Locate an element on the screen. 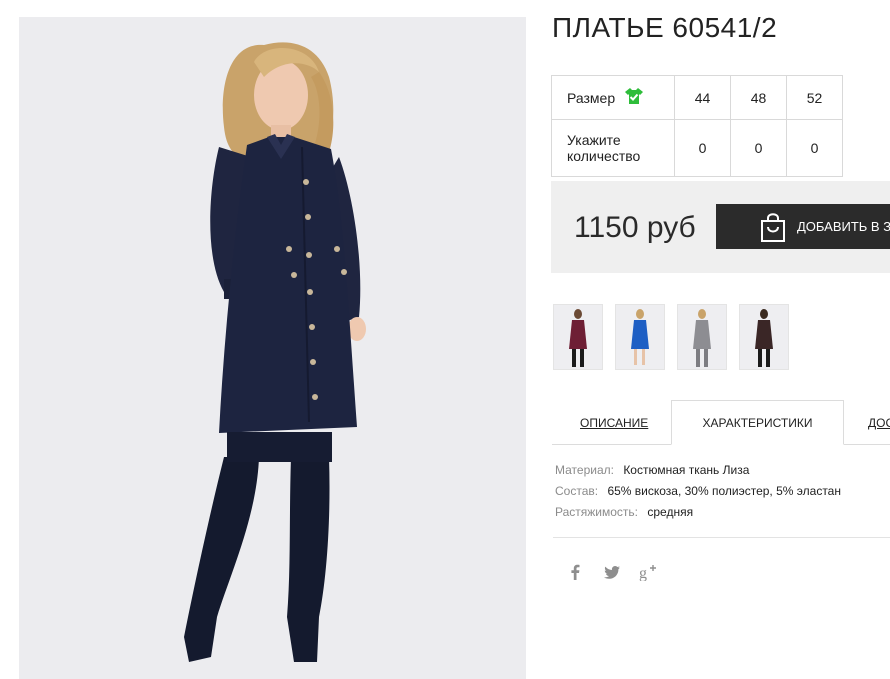 Image resolution: width=890 pixels, height=679 pixels. thumbnail-grey is located at coordinates (702, 337).